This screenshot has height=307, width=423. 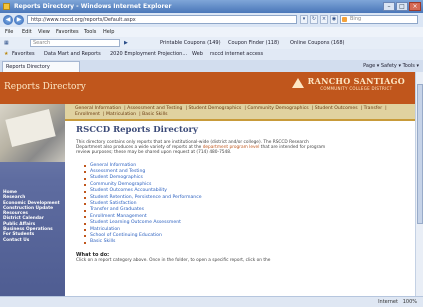 I want to click on window-controls: – □ ×, so click(x=402, y=6).